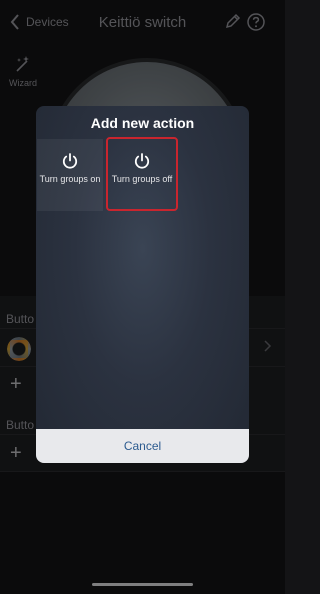 Image resolution: width=320 pixels, height=594 pixels. What do you see at coordinates (70, 179) in the screenshot?
I see `option-label: Turn groups on` at bounding box center [70, 179].